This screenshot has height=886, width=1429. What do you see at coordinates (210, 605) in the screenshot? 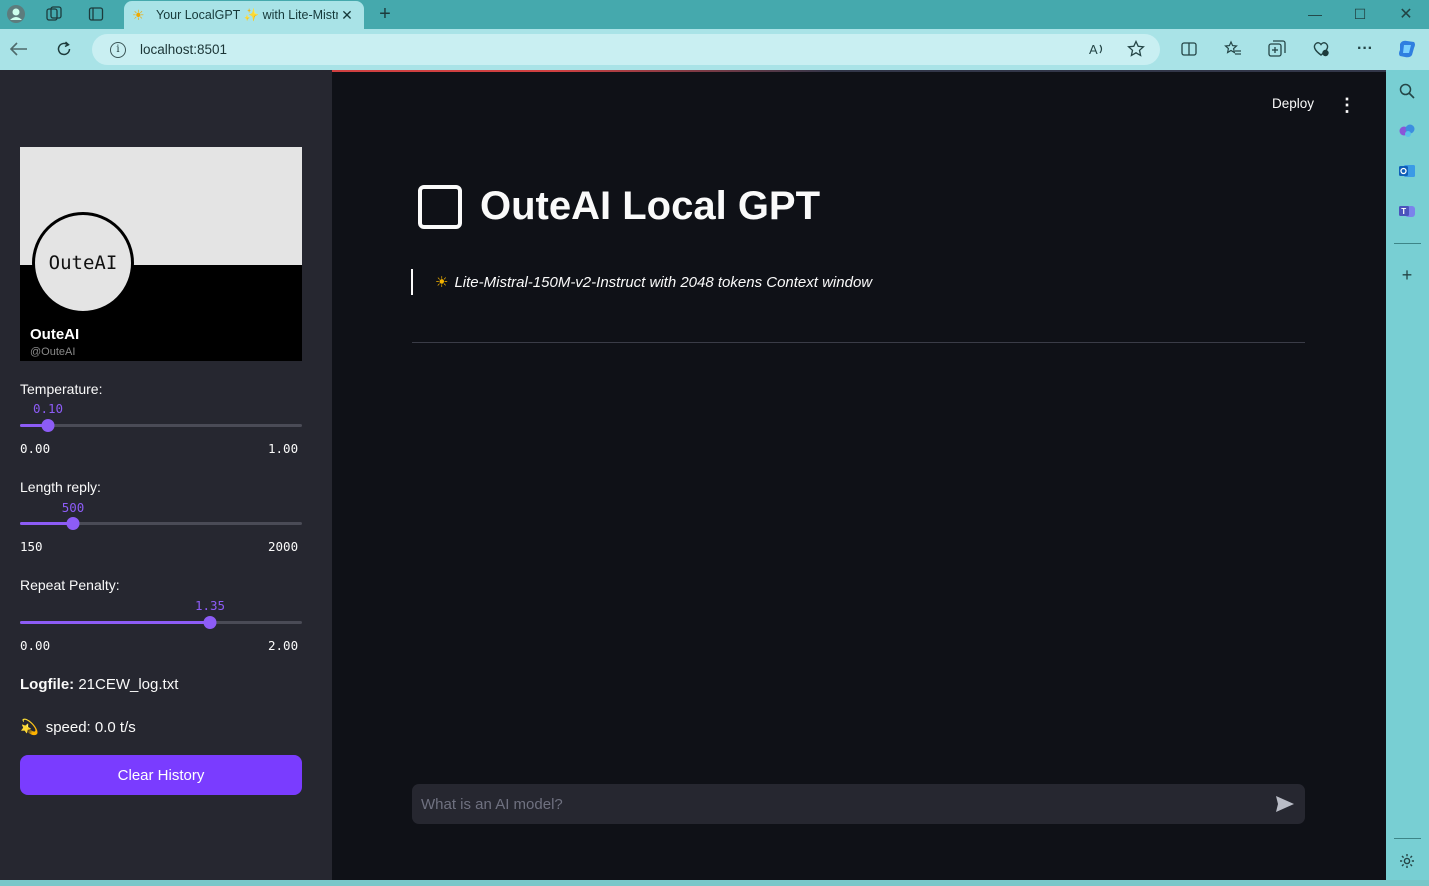
I see `repeat-penalty-value: 1.35` at bounding box center [210, 605].